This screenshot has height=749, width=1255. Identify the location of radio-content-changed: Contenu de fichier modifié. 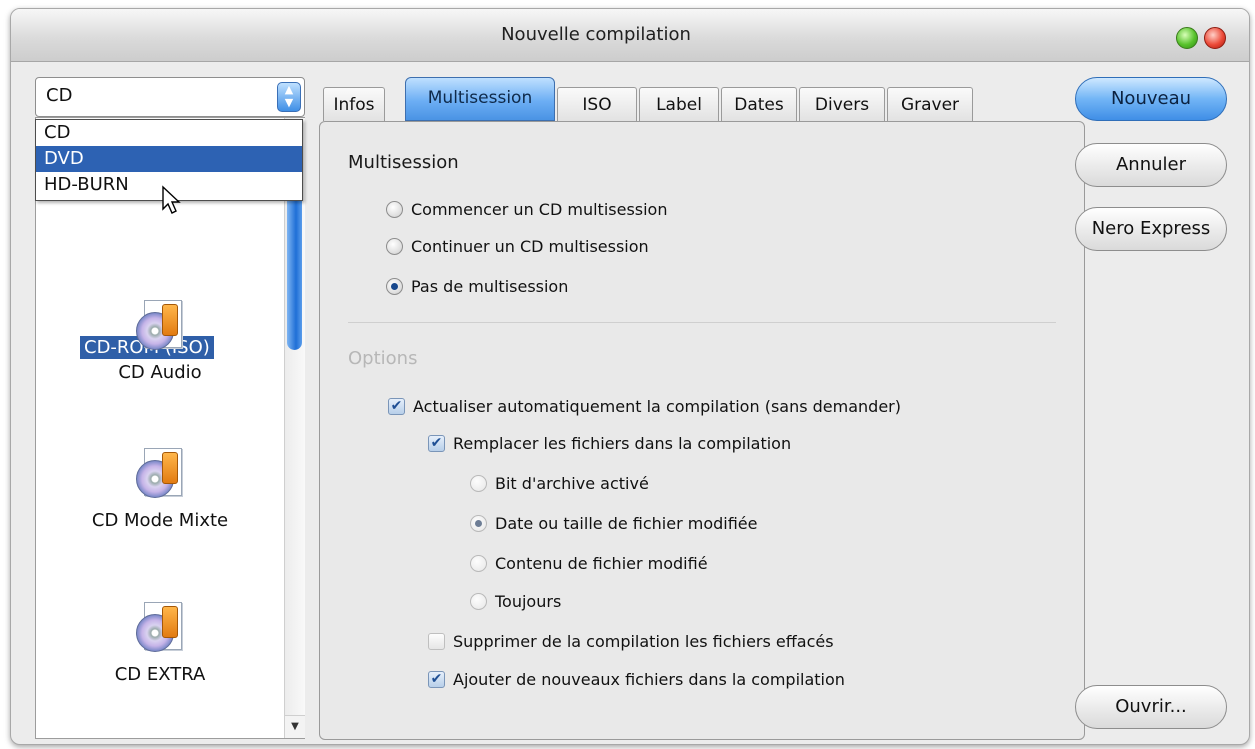
(589, 563).